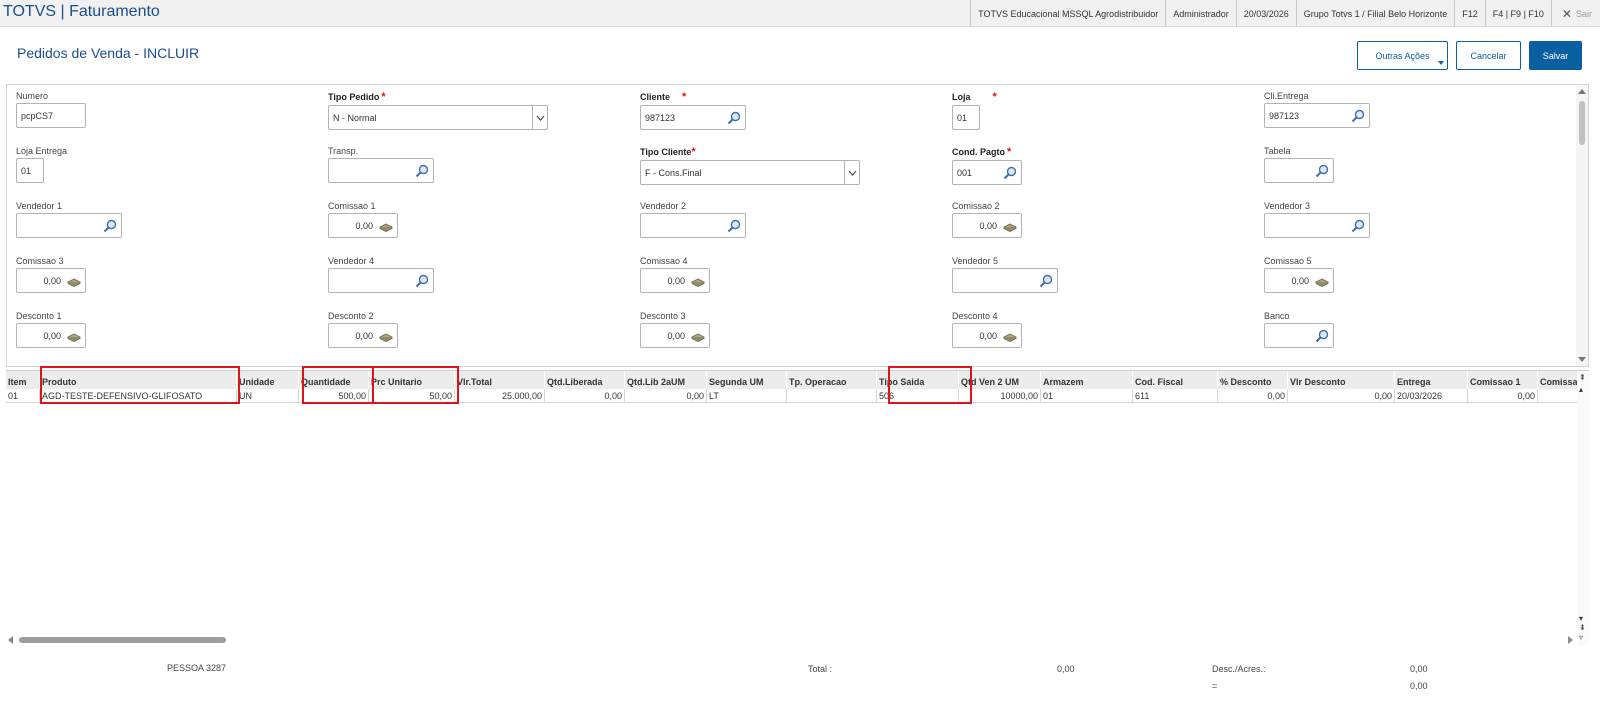 The width and height of the screenshot is (1600, 720). What do you see at coordinates (1317, 225) in the screenshot?
I see `vendedor-3-input` at bounding box center [1317, 225].